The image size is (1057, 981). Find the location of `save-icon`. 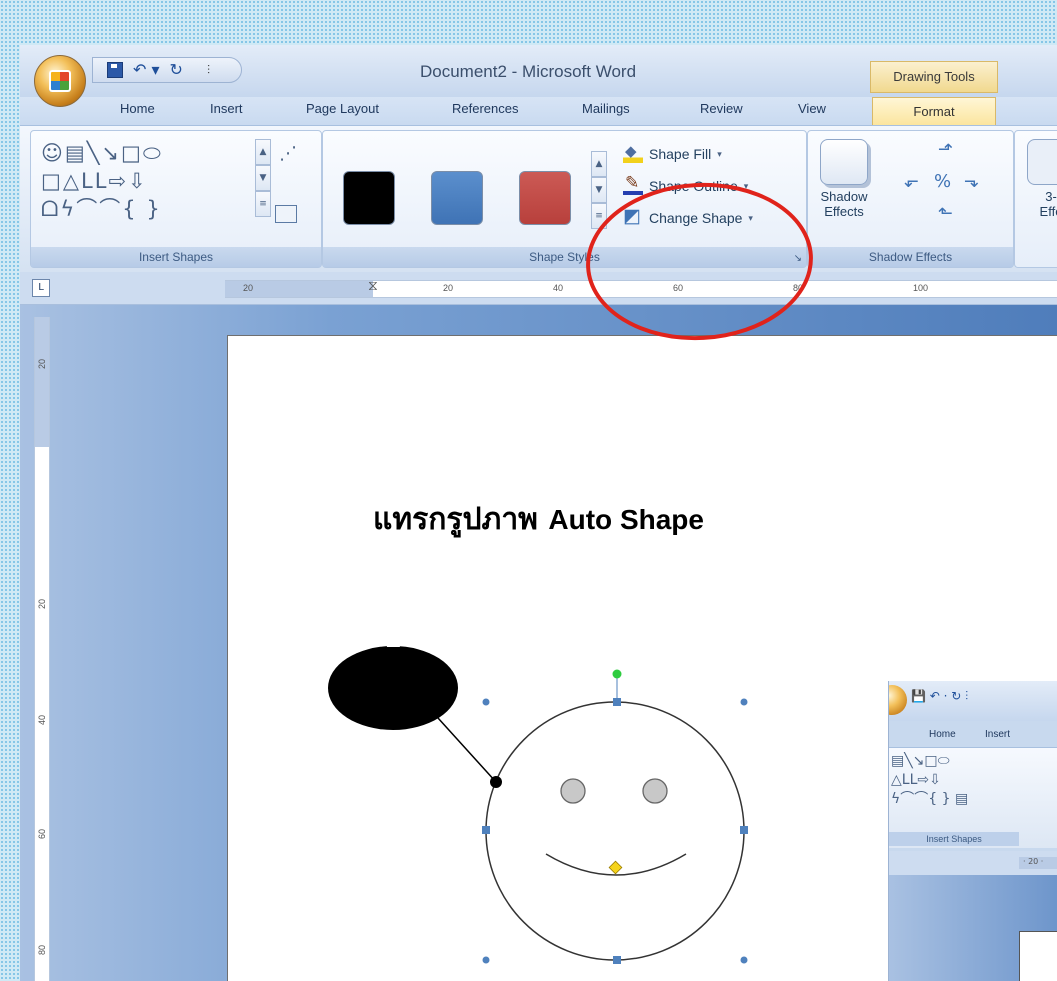

save-icon is located at coordinates (115, 70).